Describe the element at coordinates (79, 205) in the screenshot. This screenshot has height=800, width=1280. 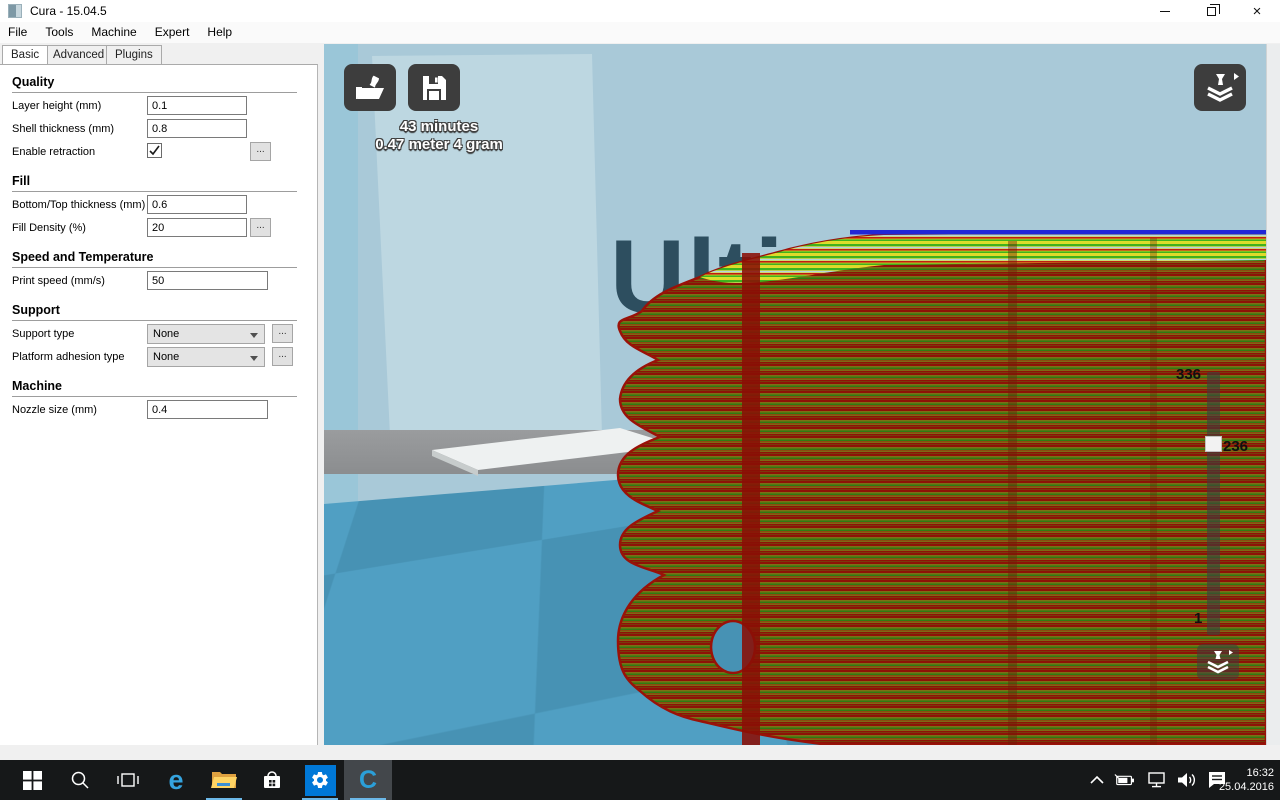
I see `bottom-top-thickness-label: Bottom/Top thickness (mm)` at that location.